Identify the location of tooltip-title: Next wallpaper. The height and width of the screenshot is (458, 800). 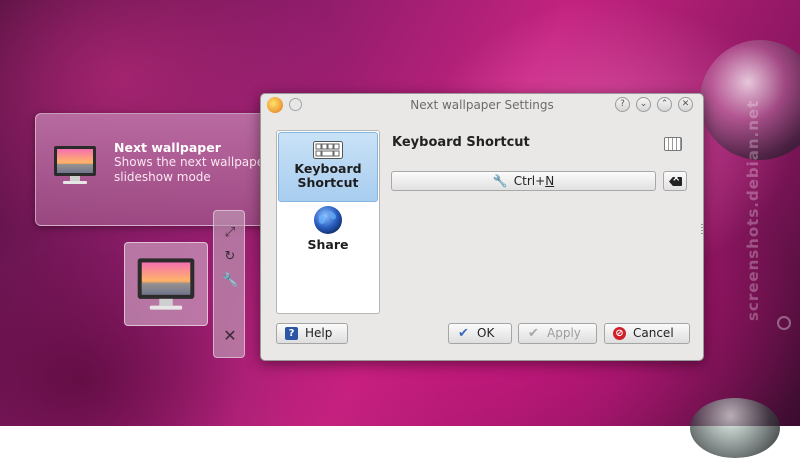
(167, 147).